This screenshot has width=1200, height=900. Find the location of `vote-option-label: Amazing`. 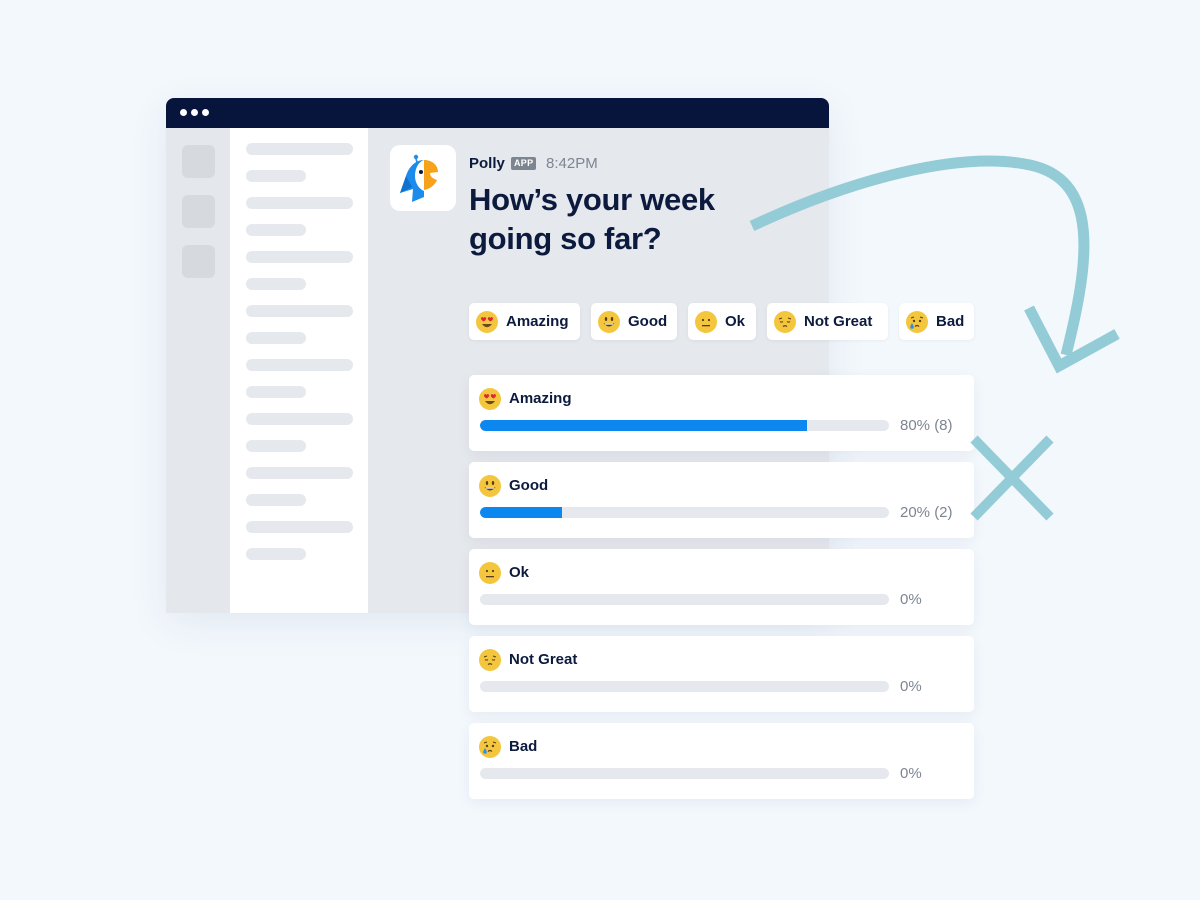

vote-option-label: Amazing is located at coordinates (537, 321).